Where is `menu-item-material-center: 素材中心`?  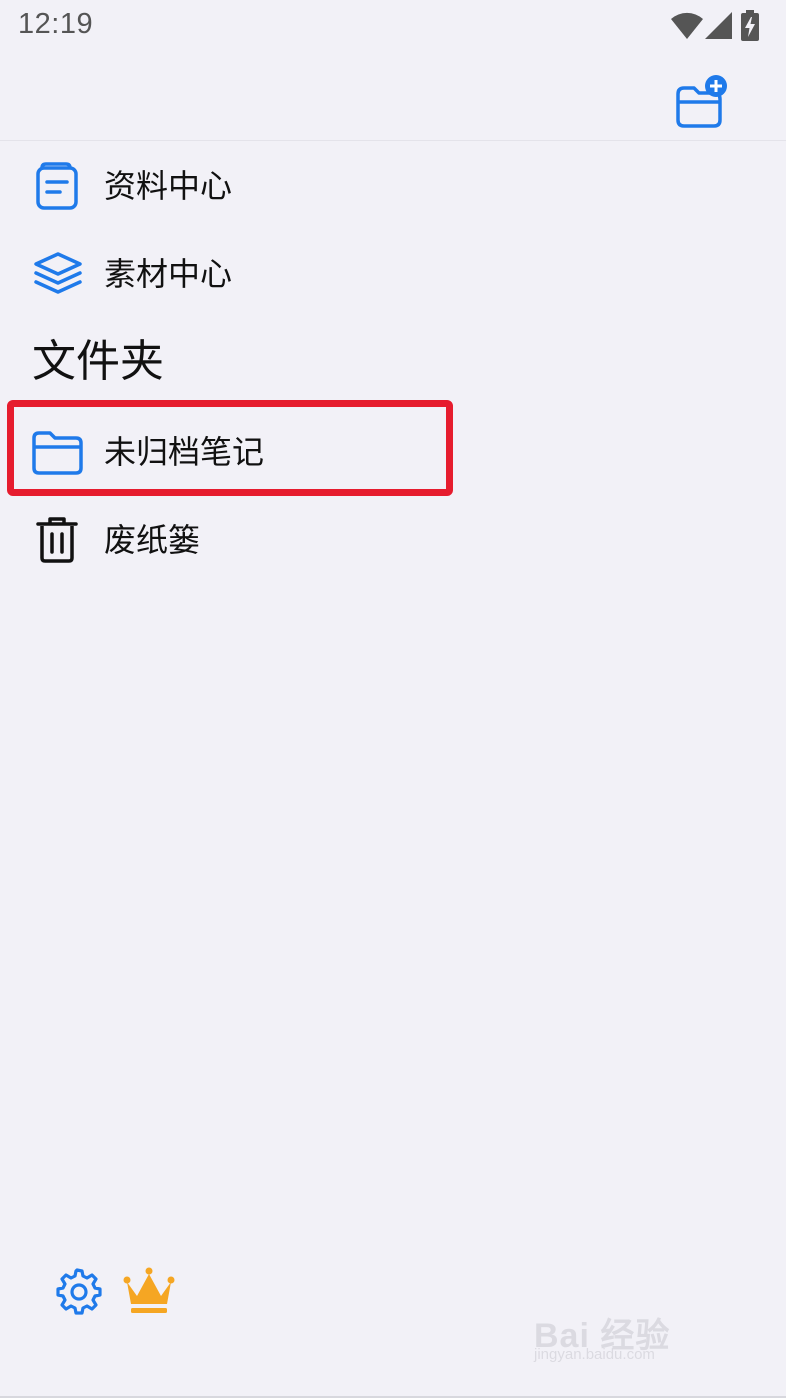
menu-item-material-center: 素材中心 is located at coordinates (393, 274).